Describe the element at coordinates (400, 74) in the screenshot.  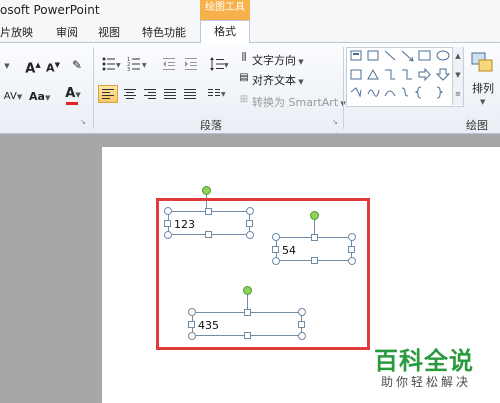
I see `shapes-gallery-icons` at that location.